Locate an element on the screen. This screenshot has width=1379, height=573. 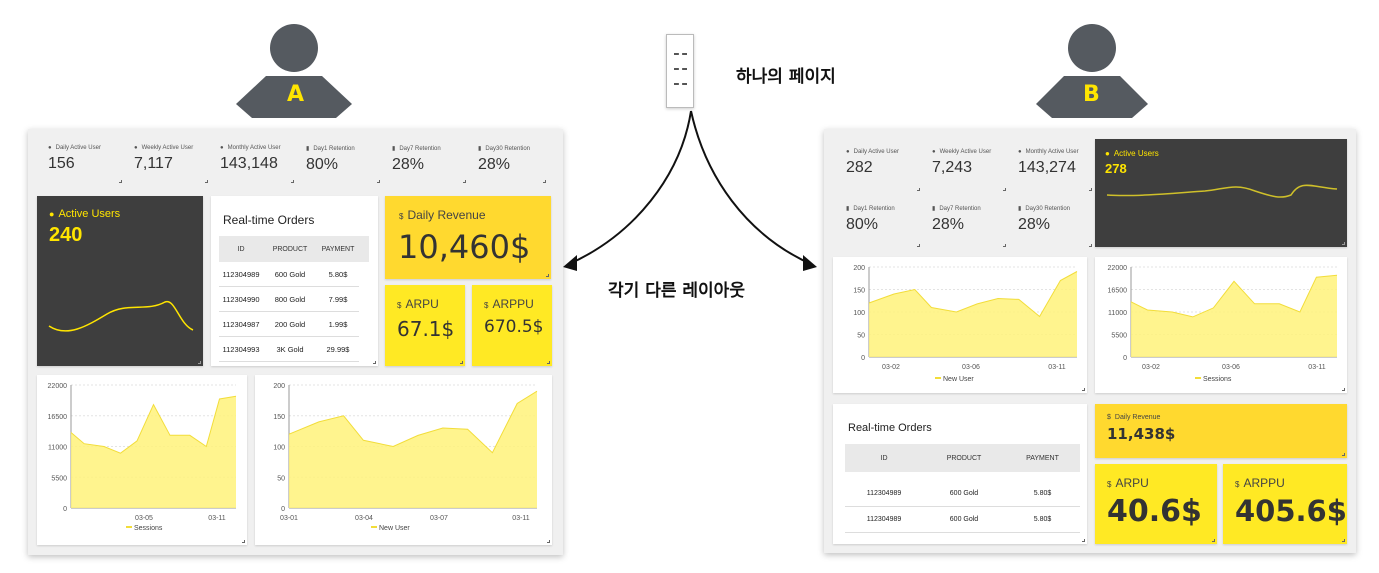
kpi-value: 156 is located at coordinates (61, 163).